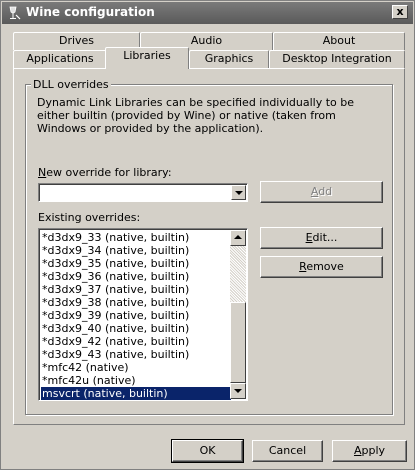 Image resolution: width=415 pixels, height=470 pixels. Describe the element at coordinates (90, 12) in the screenshot. I see `window-title: Wine configuration` at that location.